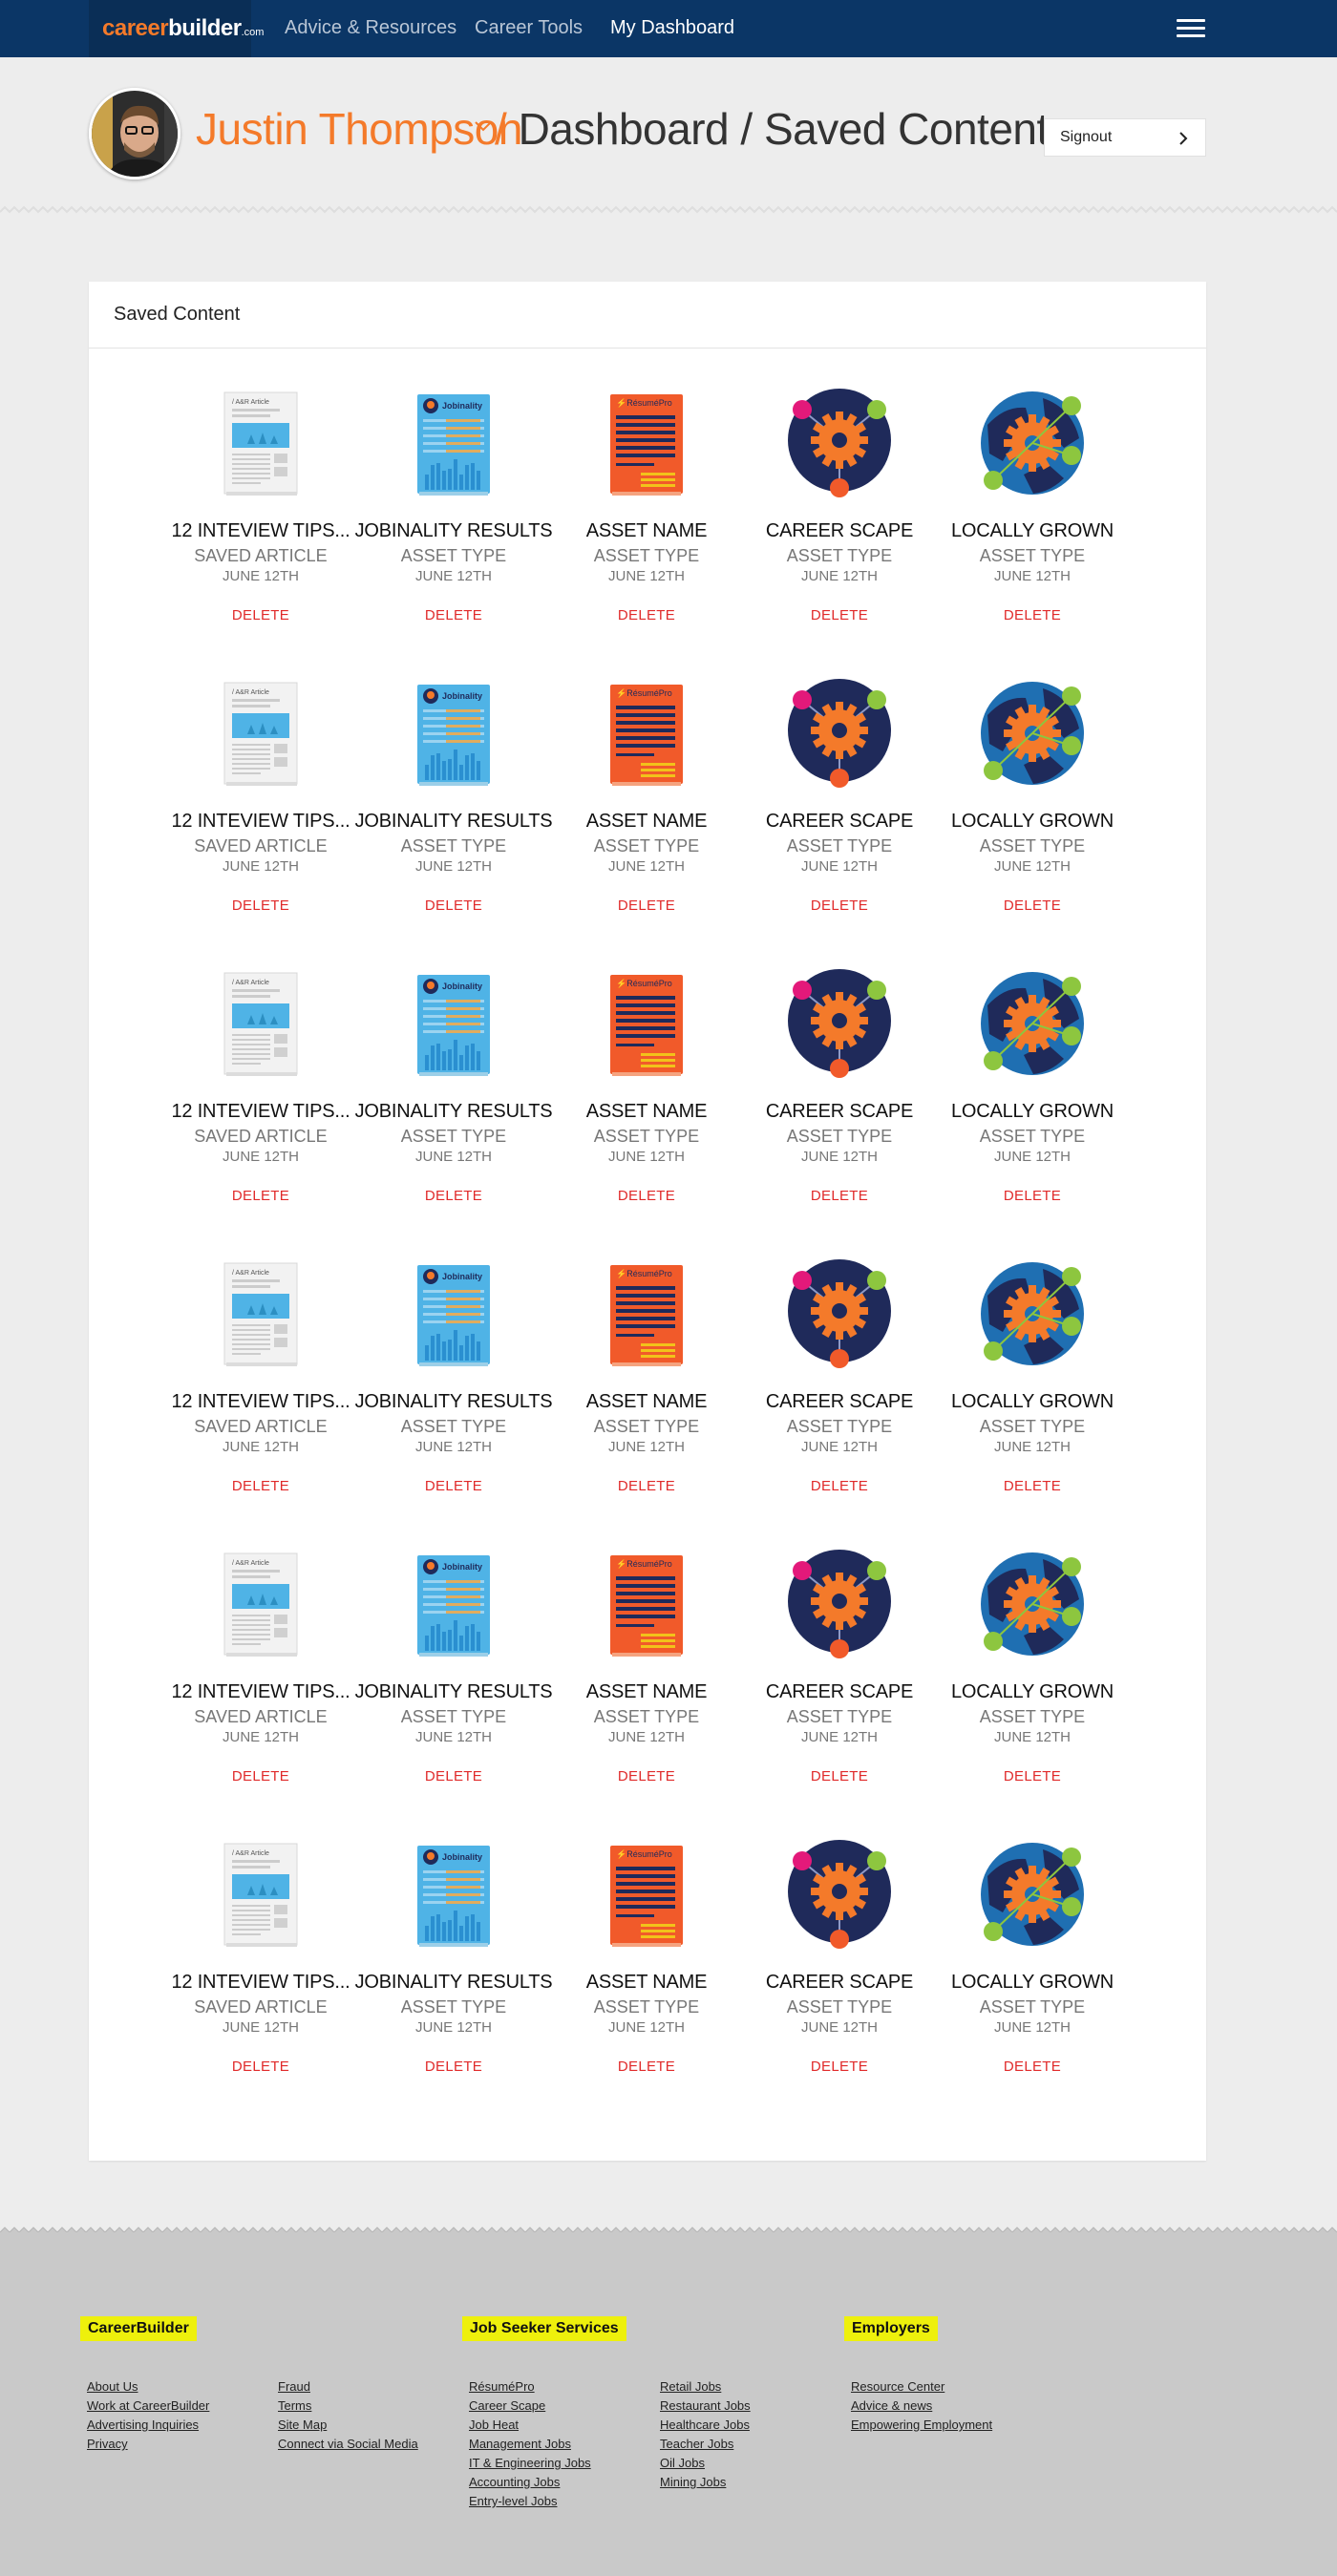 This screenshot has height=2576, width=1337. Describe the element at coordinates (348, 2405) in the screenshot. I see `footer-link: Terms` at that location.